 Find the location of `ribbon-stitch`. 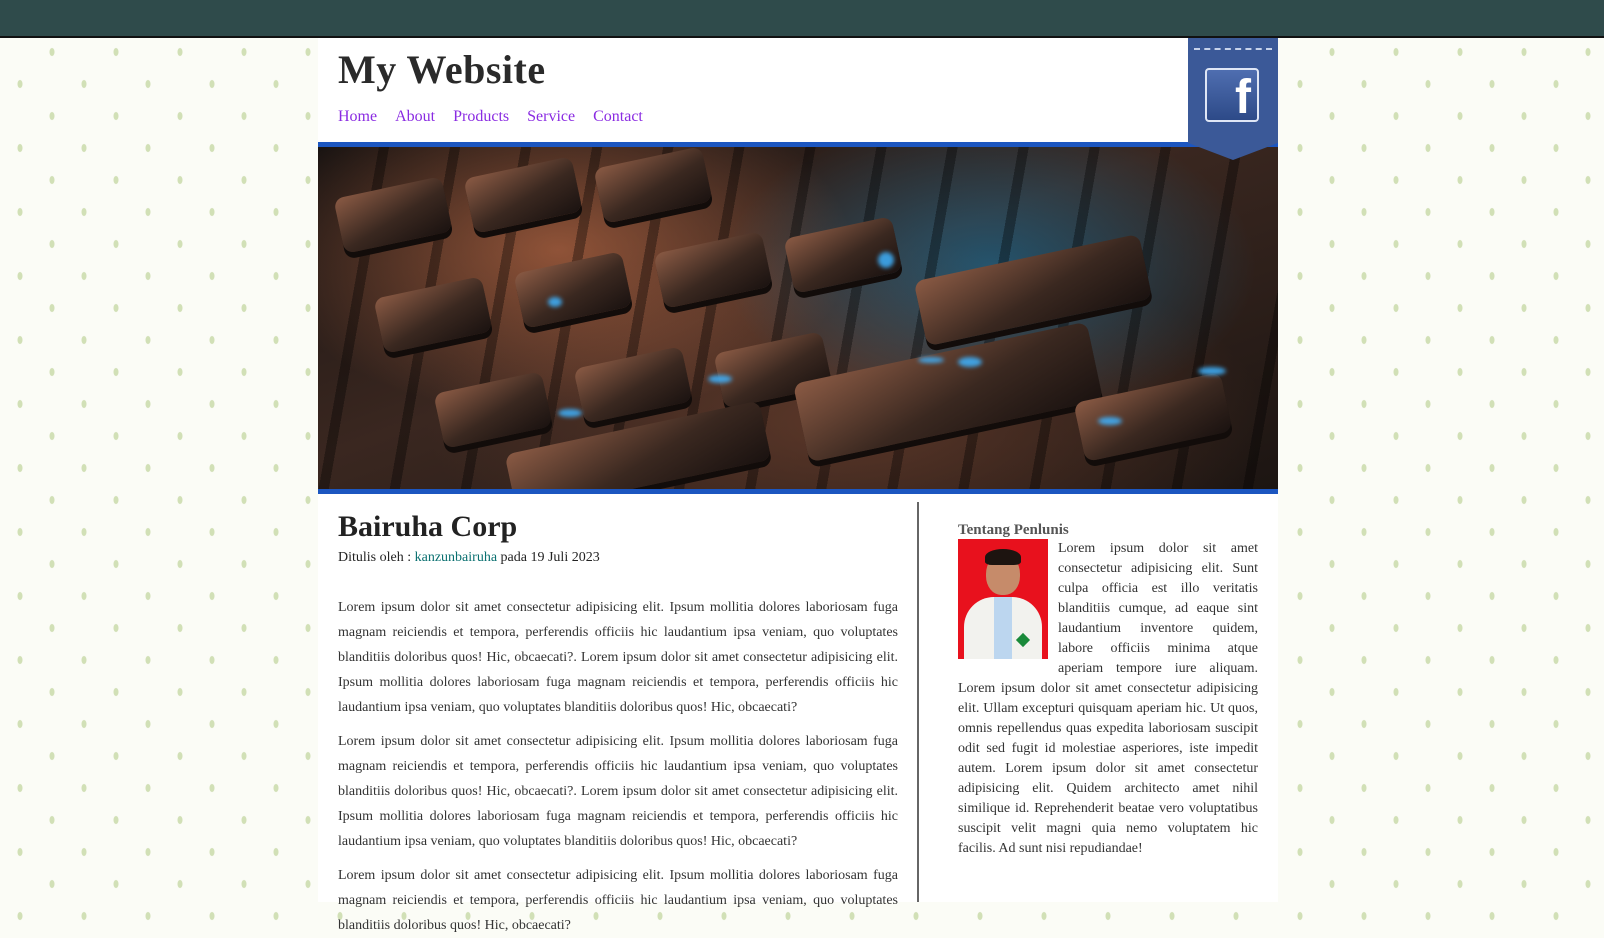

ribbon-stitch is located at coordinates (1233, 49).